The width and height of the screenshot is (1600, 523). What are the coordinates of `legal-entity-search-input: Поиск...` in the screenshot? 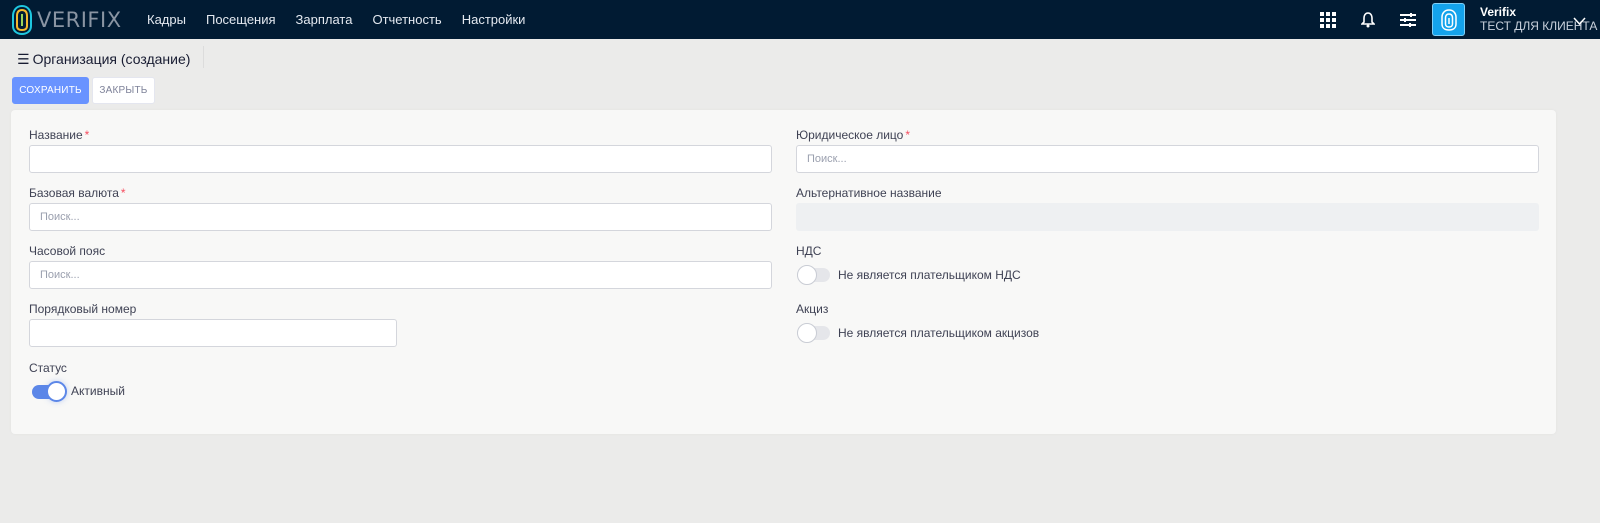 It's located at (1167, 159).